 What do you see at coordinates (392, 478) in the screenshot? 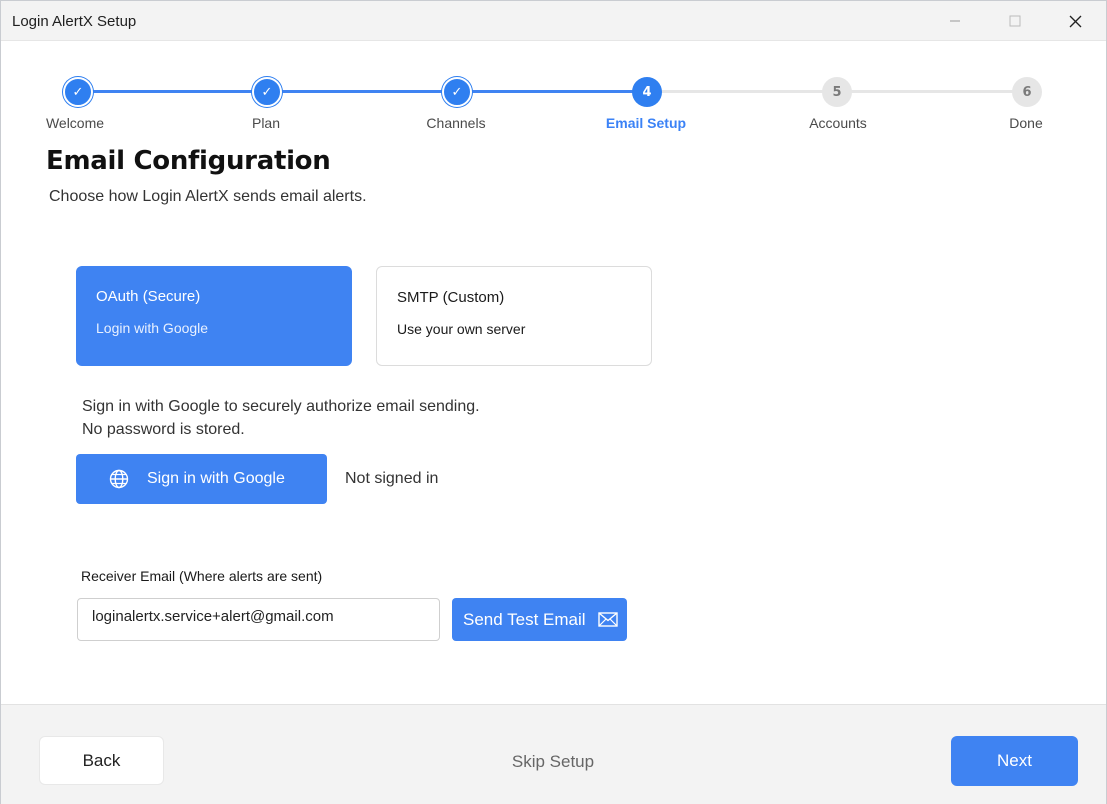
I see `sign-in-status: Not signed in` at bounding box center [392, 478].